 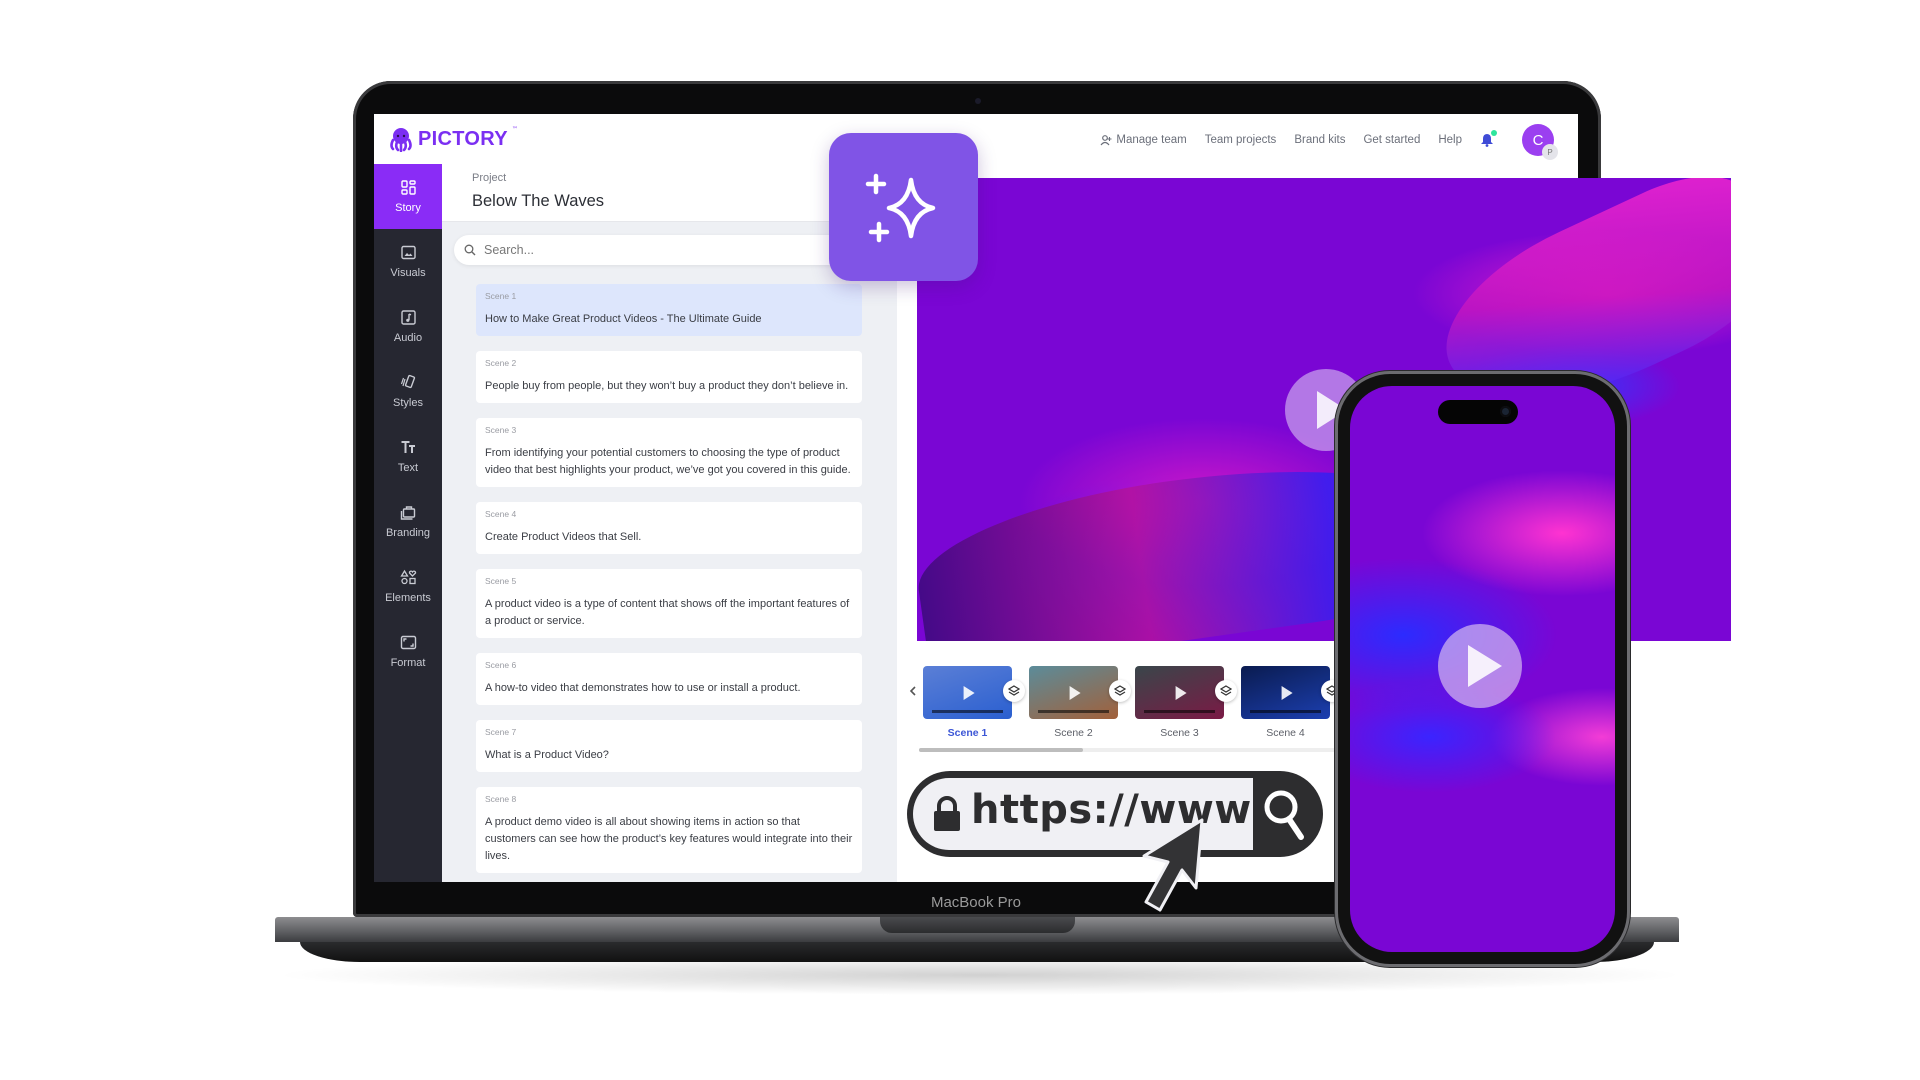 I want to click on get-started-label: Get started, so click(x=1392, y=140).